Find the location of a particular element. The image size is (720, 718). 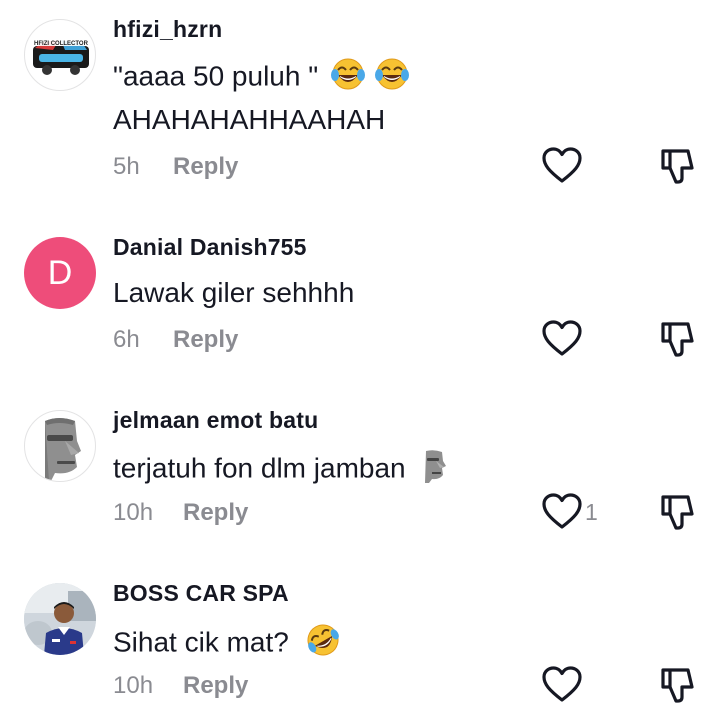

avatar-letter: D is located at coordinates (60, 272).